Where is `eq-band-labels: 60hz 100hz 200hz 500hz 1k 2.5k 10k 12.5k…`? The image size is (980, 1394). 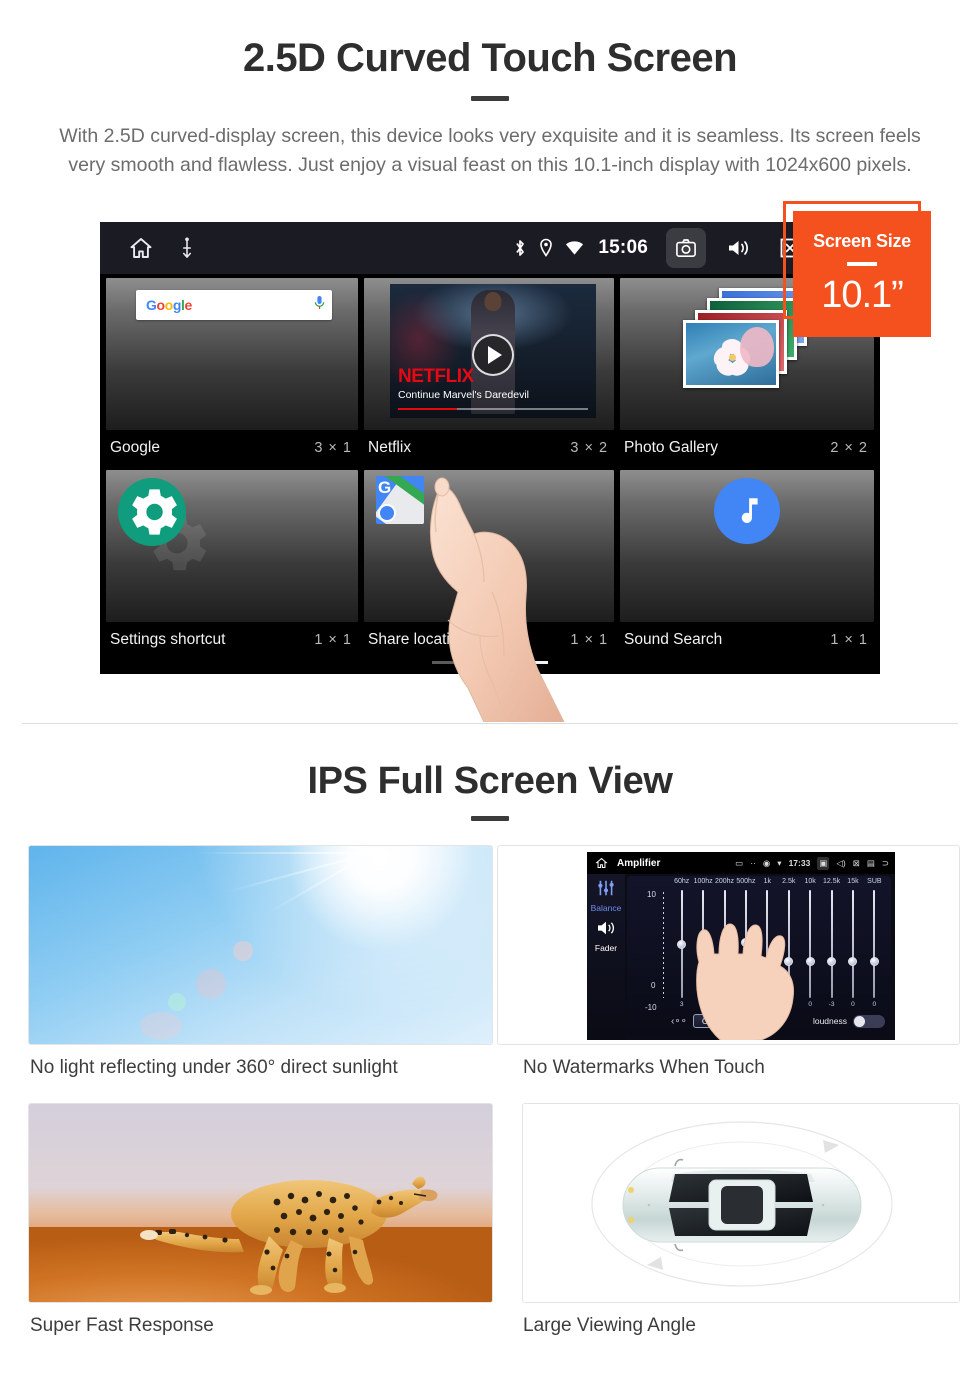 eq-band-labels: 60hz 100hz 200hz 500hz 1k 2.5k 10k 12.5k… is located at coordinates (778, 881).